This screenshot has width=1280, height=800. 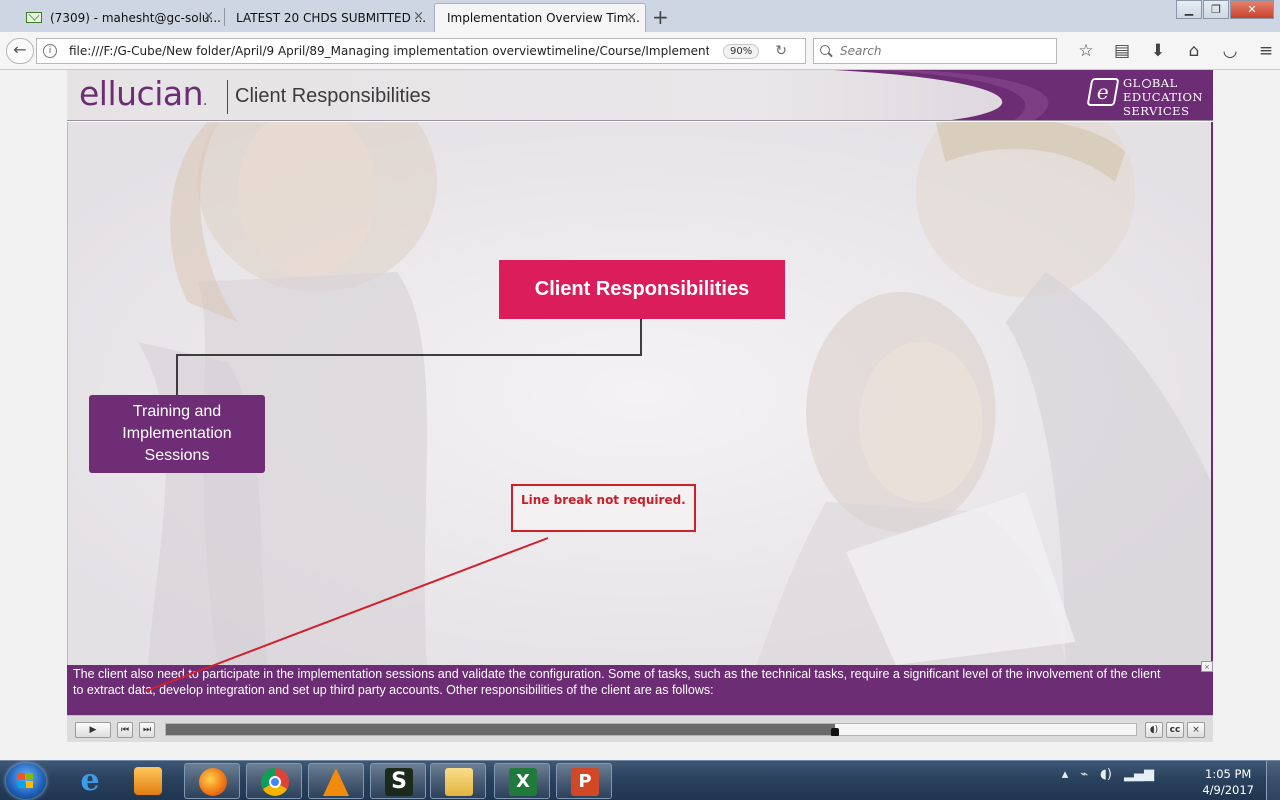 What do you see at coordinates (522, 781) in the screenshot?
I see `excel-icon: X` at bounding box center [522, 781].